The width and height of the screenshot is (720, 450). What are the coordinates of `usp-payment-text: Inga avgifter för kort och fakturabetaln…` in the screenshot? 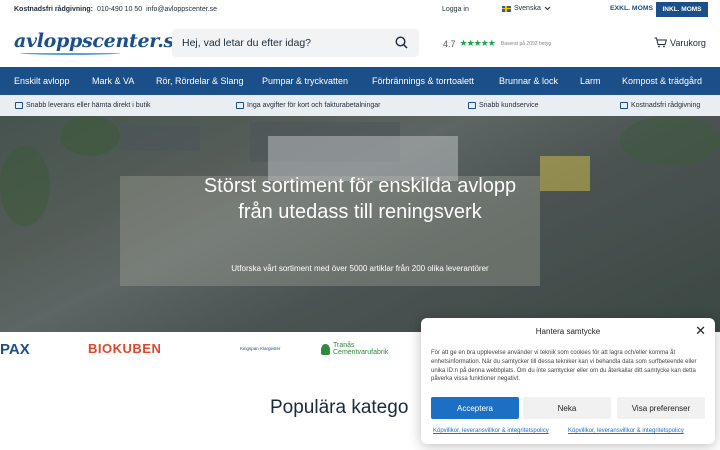 It's located at (314, 105).